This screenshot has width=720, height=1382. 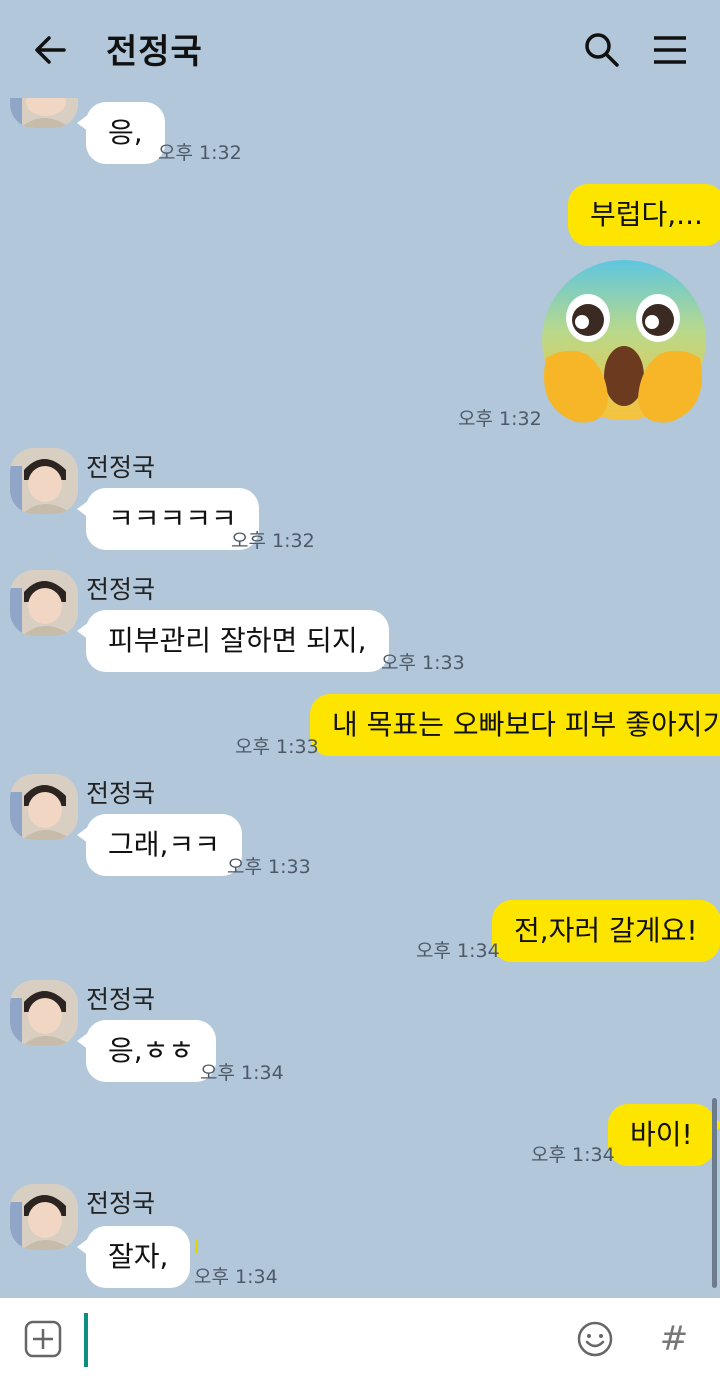 I want to click on message-text: 바이!, so click(x=661, y=1134).